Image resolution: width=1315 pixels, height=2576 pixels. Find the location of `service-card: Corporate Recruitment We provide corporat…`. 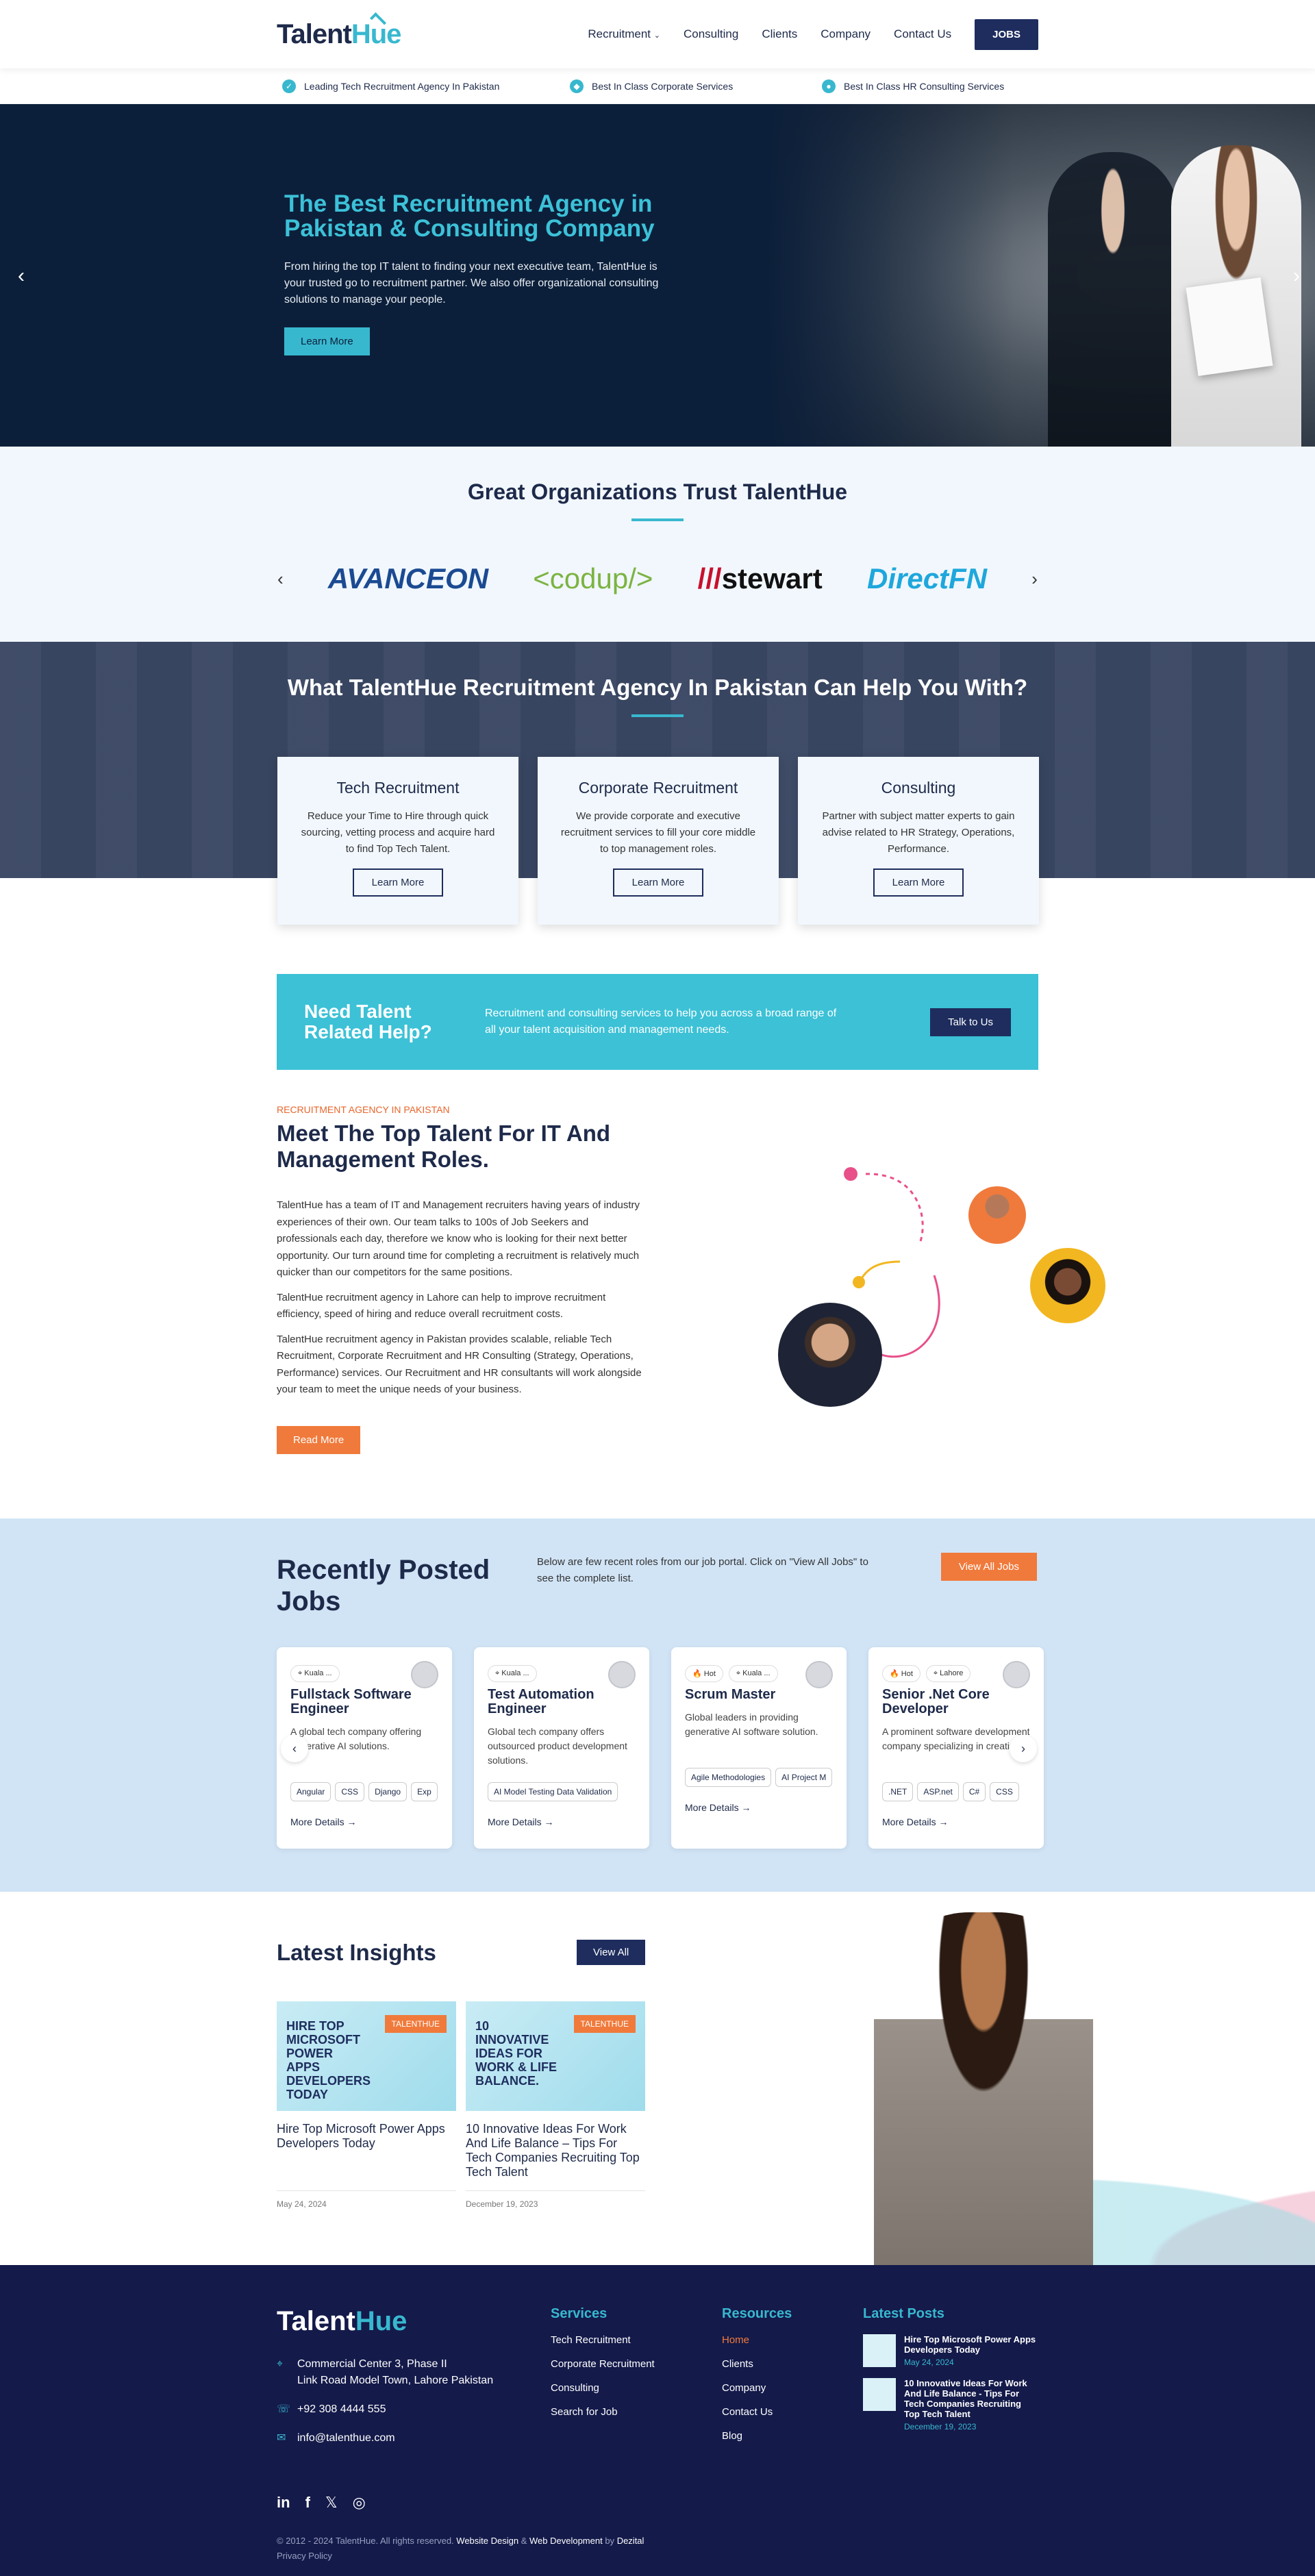

service-card: Corporate Recruitment We provide corporat… is located at coordinates (658, 841).